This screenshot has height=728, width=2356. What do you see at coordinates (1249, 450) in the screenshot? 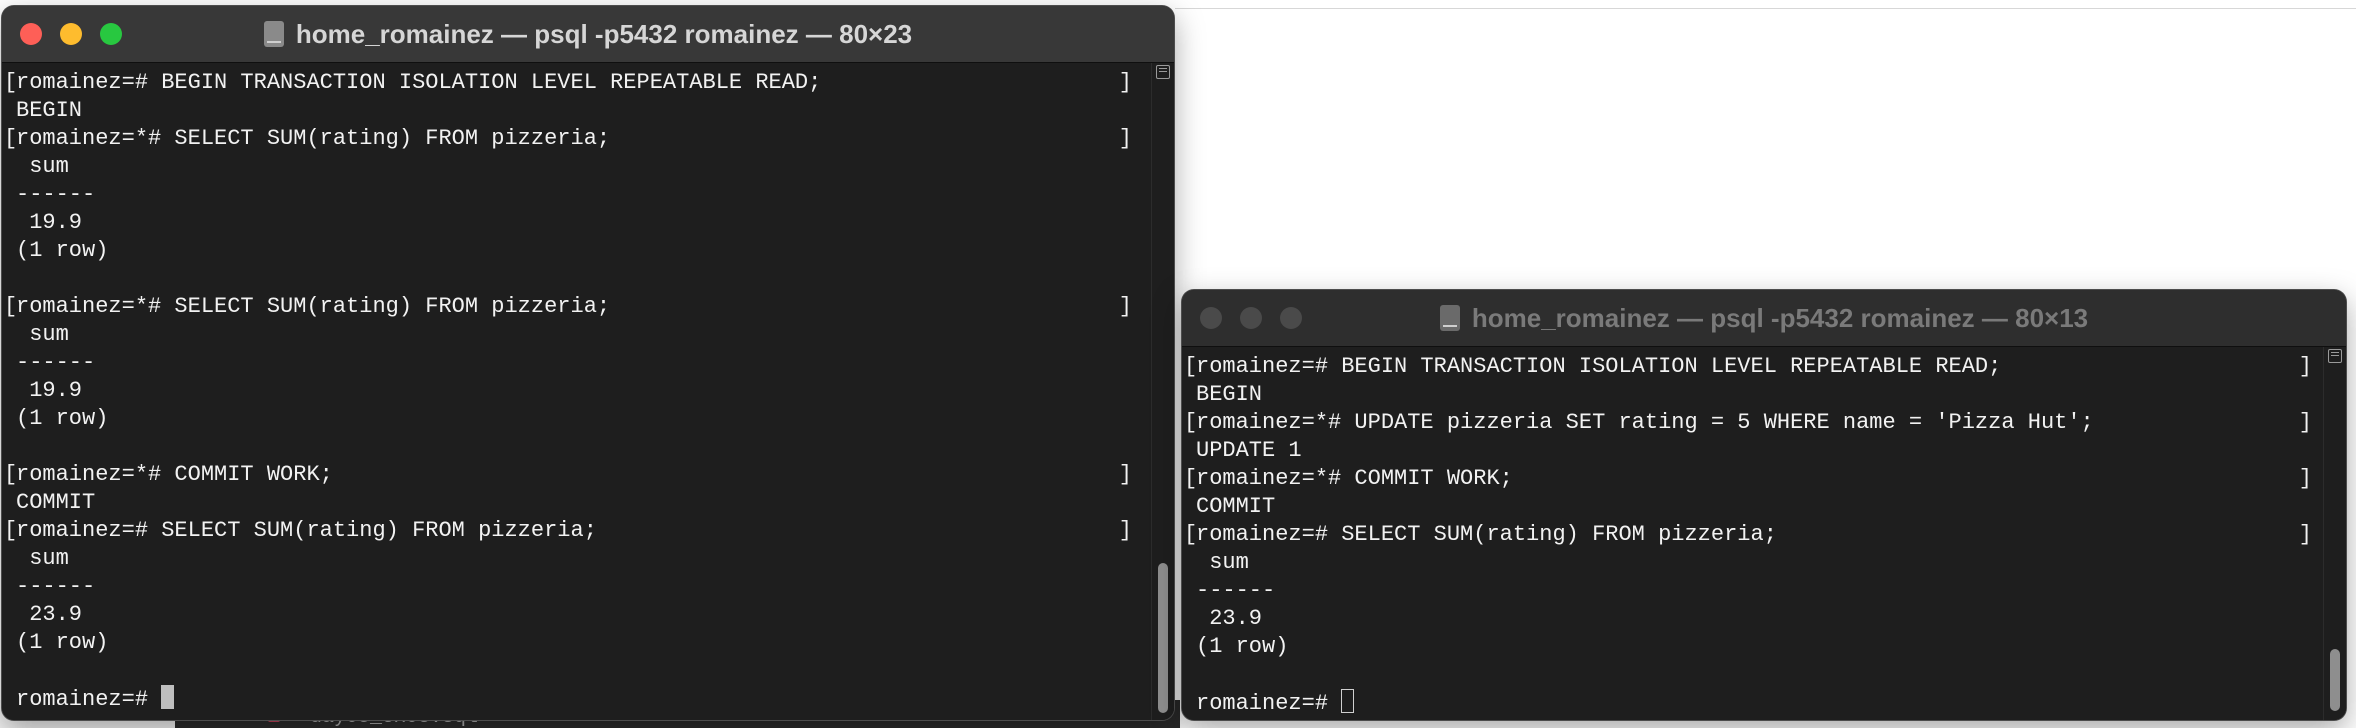
I see `terminal-line-text: UPDATE 1` at bounding box center [1249, 450].